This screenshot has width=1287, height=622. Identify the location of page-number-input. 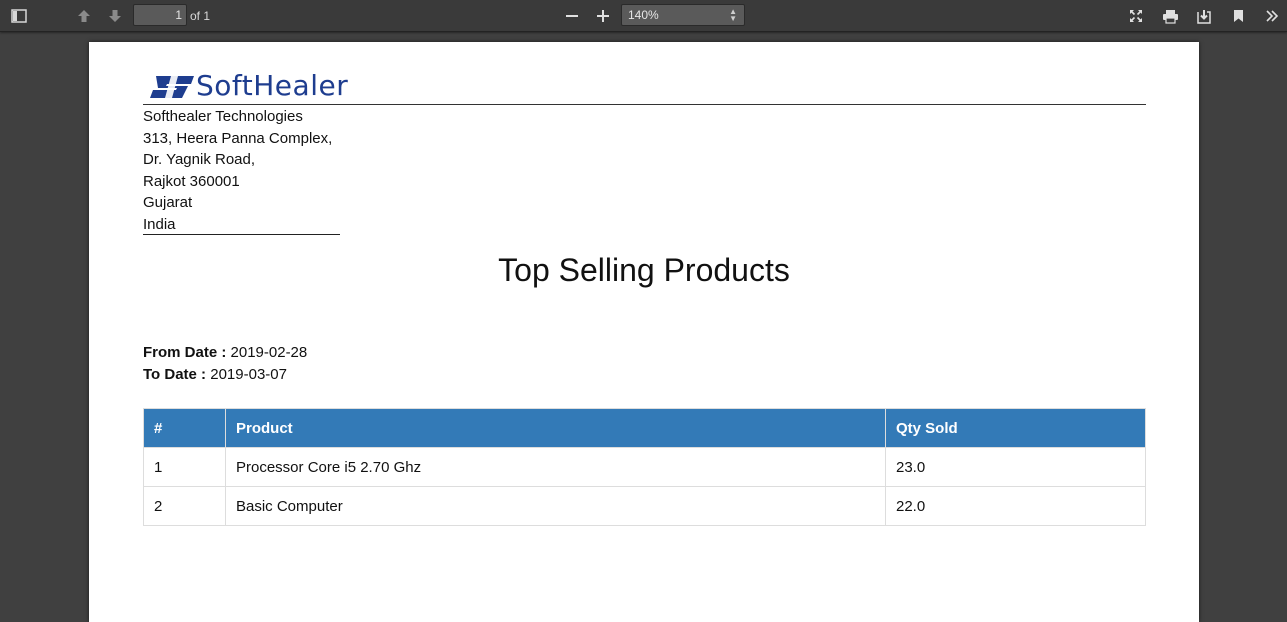
(160, 15).